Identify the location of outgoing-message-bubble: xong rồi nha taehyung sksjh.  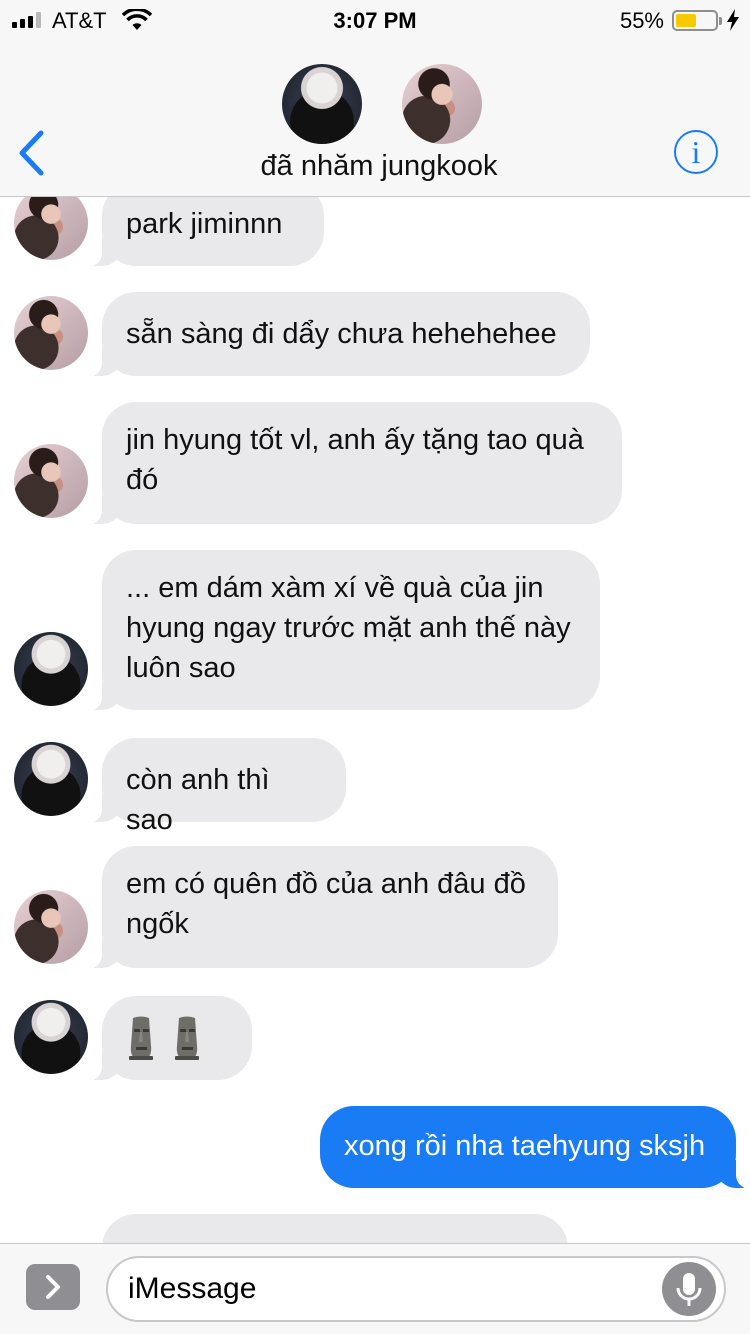
(535, 1147).